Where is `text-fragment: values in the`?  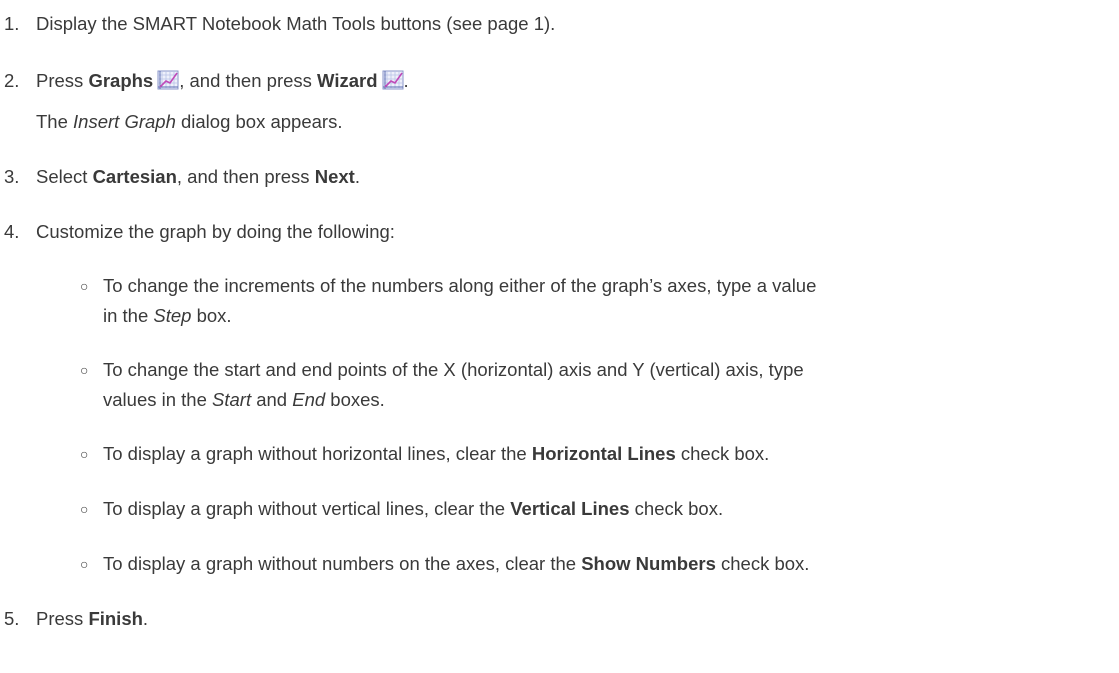
text-fragment: values in the is located at coordinates (158, 399).